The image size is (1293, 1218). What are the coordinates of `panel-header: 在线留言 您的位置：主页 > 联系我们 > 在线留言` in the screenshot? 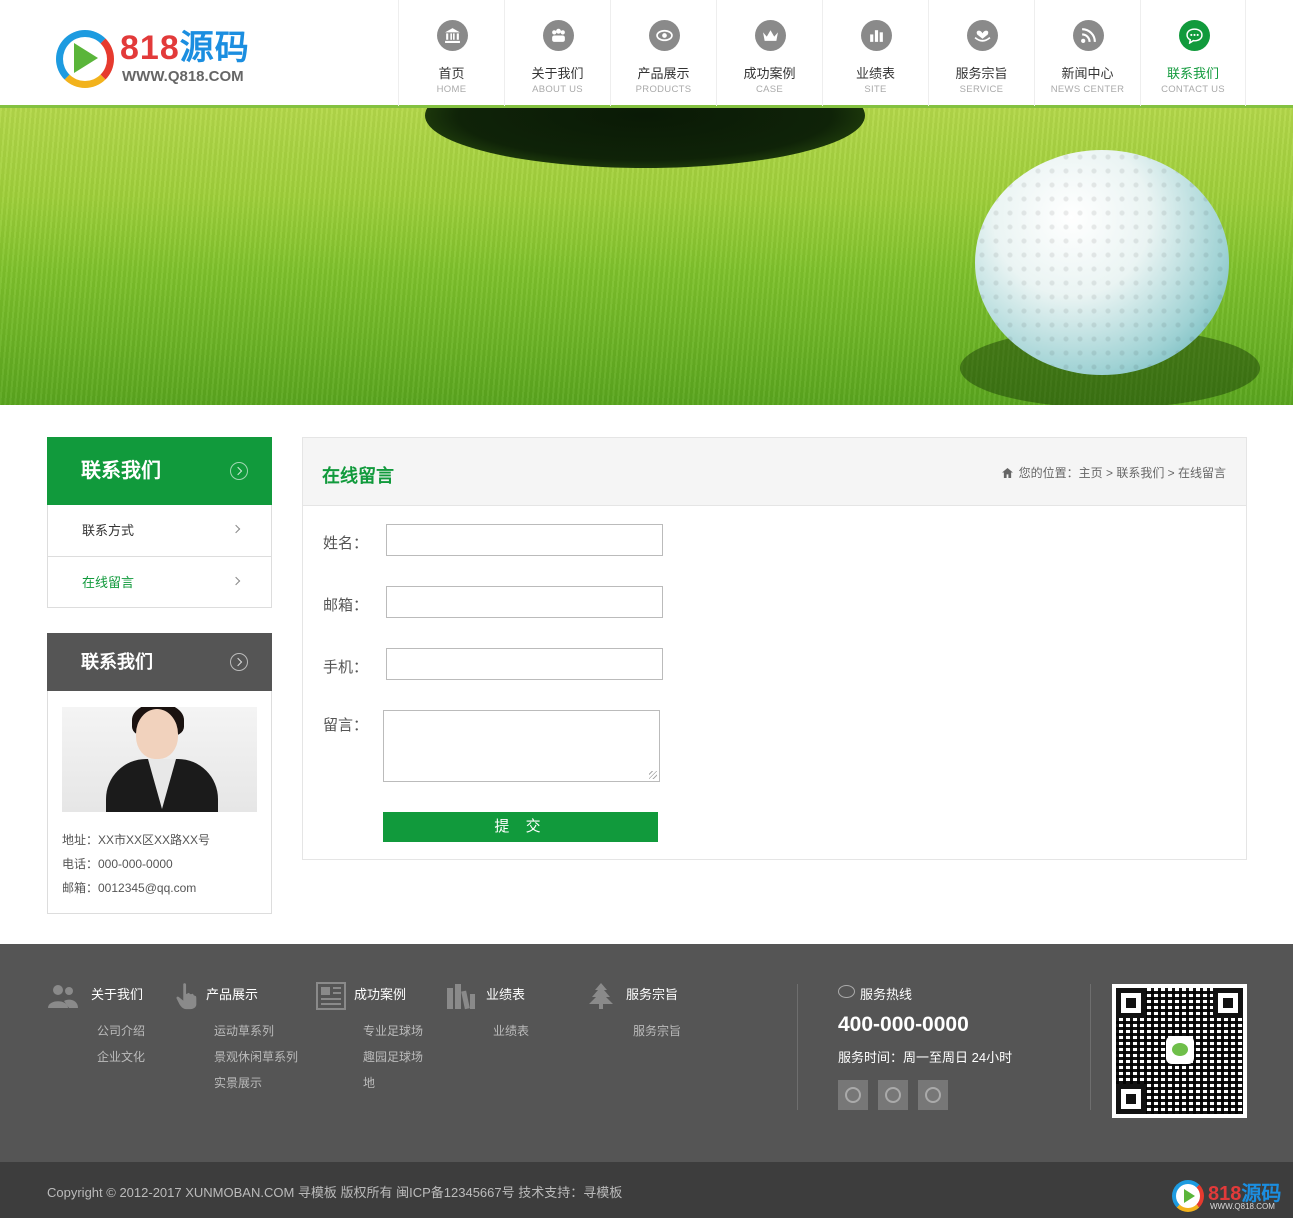 It's located at (774, 472).